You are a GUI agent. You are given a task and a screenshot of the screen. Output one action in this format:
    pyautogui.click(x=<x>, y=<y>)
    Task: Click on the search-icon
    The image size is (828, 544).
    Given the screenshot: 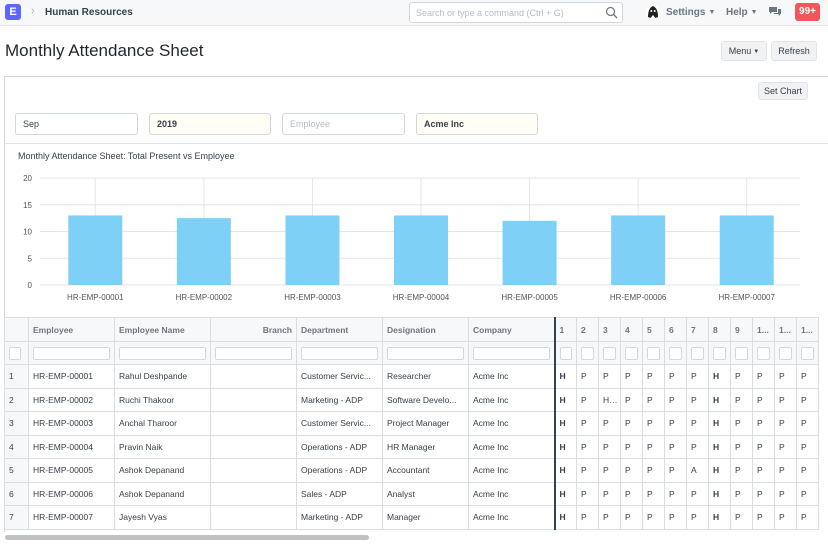 What is the action you would take?
    pyautogui.click(x=611, y=12)
    